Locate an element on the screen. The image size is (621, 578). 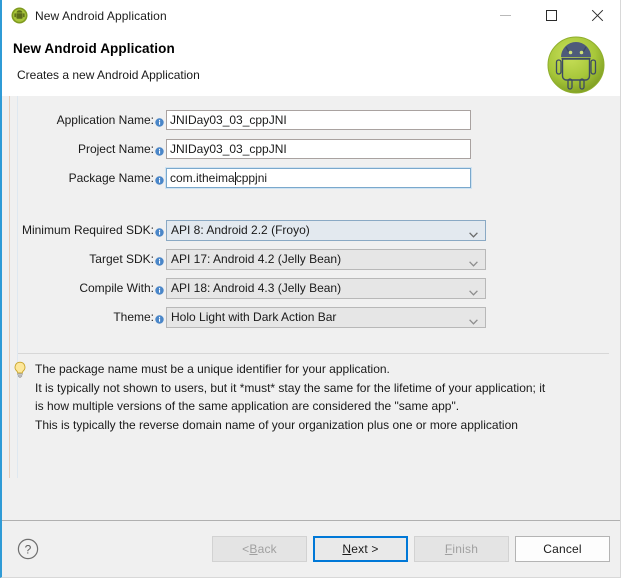
theme-value: Holo Light with Dark Action Bar is located at coordinates (254, 317).